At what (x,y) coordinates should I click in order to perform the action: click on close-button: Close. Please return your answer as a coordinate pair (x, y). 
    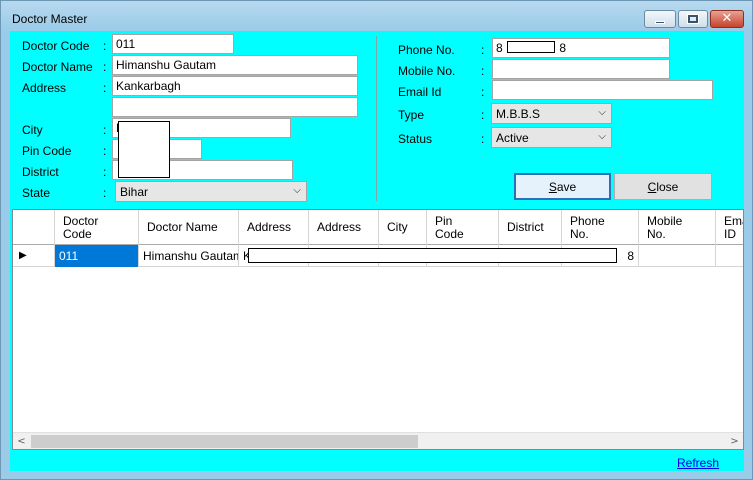
    Looking at the image, I should click on (663, 186).